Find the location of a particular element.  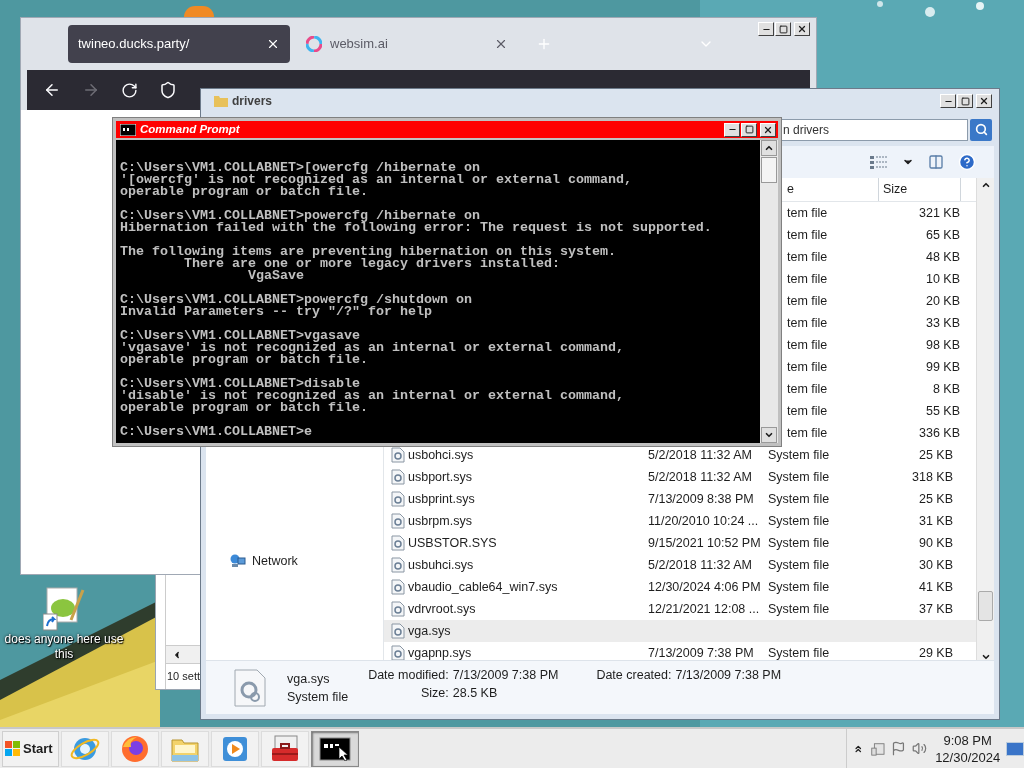

name-cell-text: usbprint.sys is located at coordinates (442, 499).